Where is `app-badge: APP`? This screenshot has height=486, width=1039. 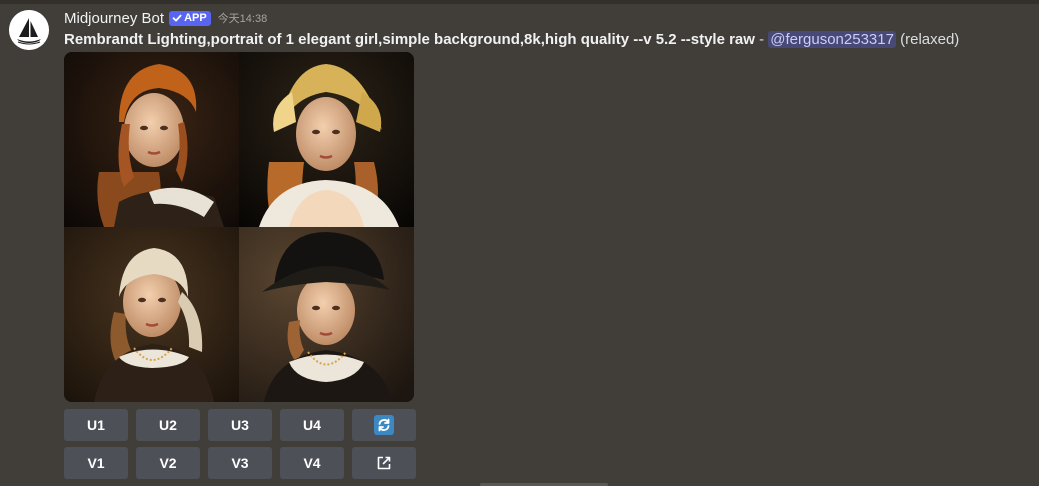
app-badge: APP is located at coordinates (190, 18).